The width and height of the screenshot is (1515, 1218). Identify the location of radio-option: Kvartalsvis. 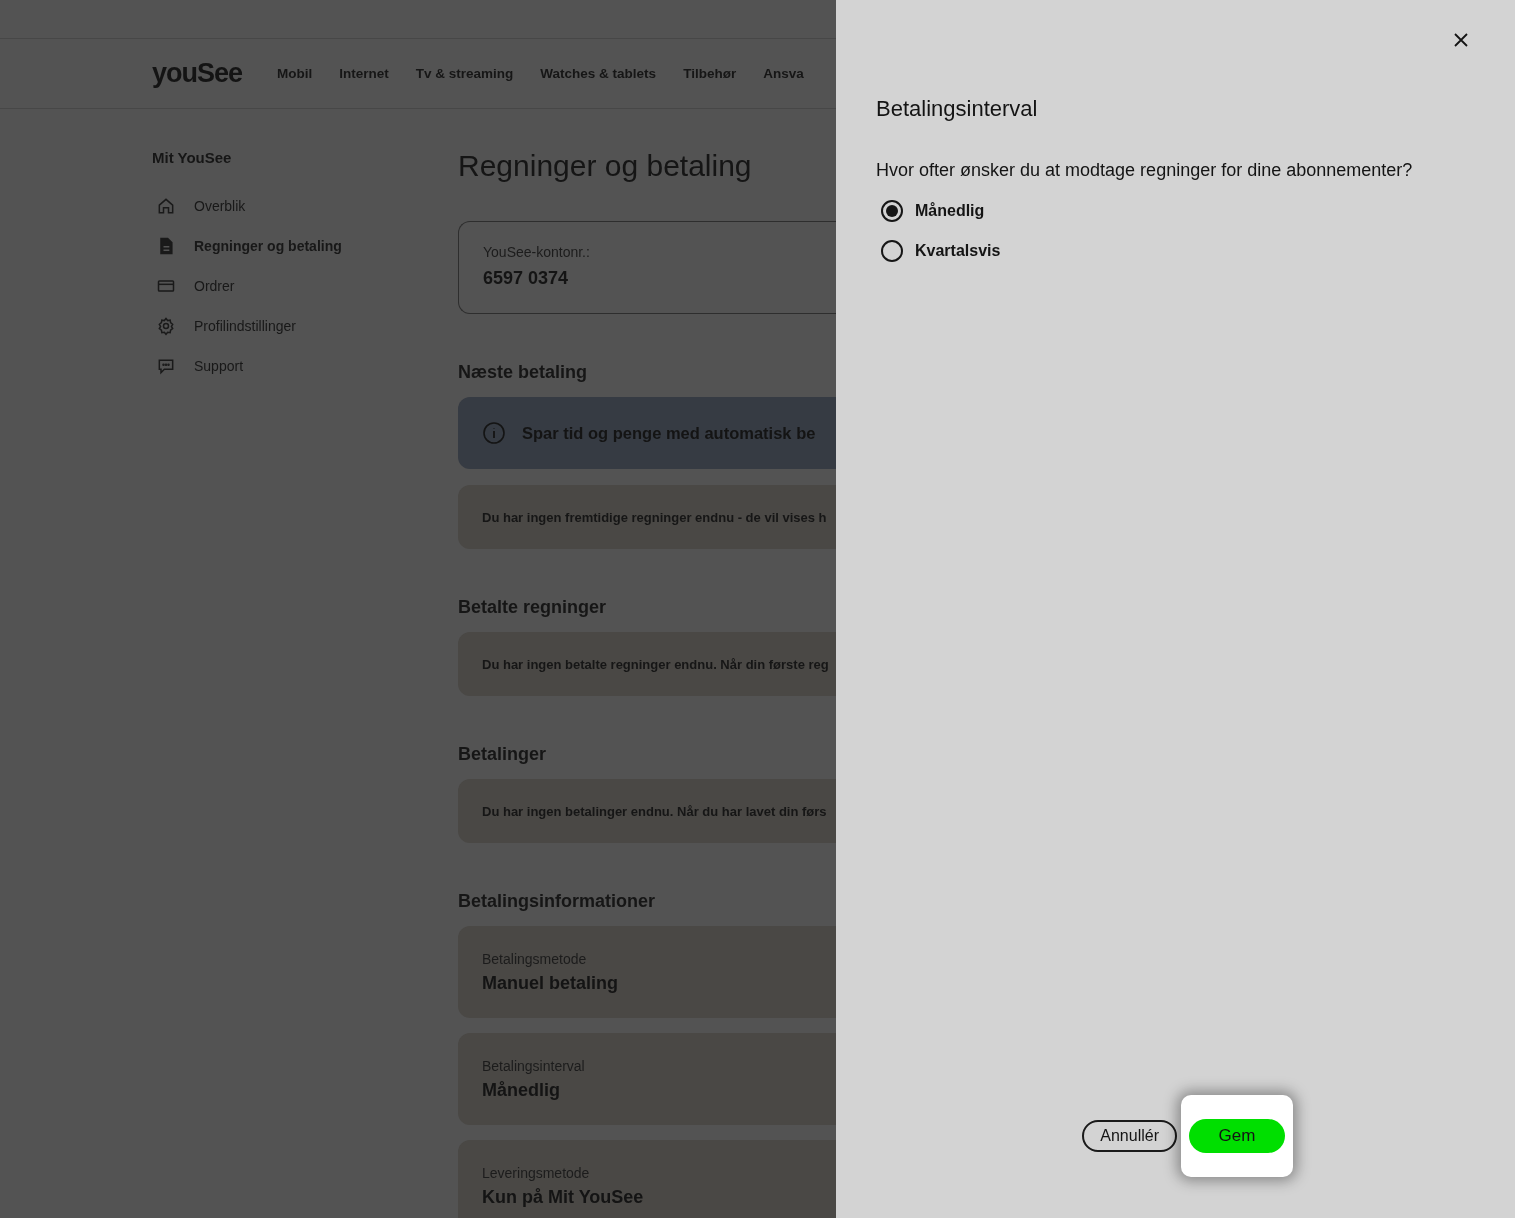
(1175, 251).